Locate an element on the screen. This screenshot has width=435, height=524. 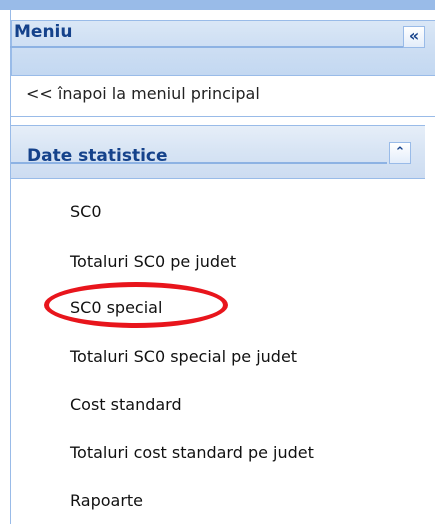
group-title-underline is located at coordinates (199, 163).